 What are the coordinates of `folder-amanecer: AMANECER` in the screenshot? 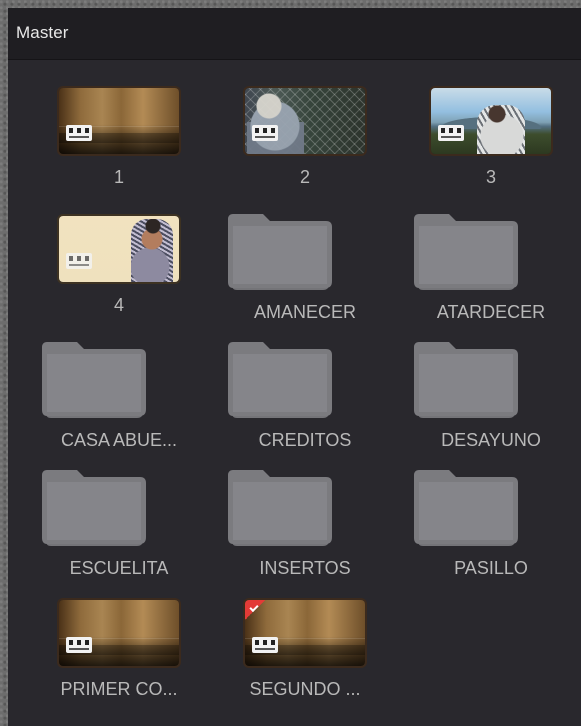 It's located at (305, 272).